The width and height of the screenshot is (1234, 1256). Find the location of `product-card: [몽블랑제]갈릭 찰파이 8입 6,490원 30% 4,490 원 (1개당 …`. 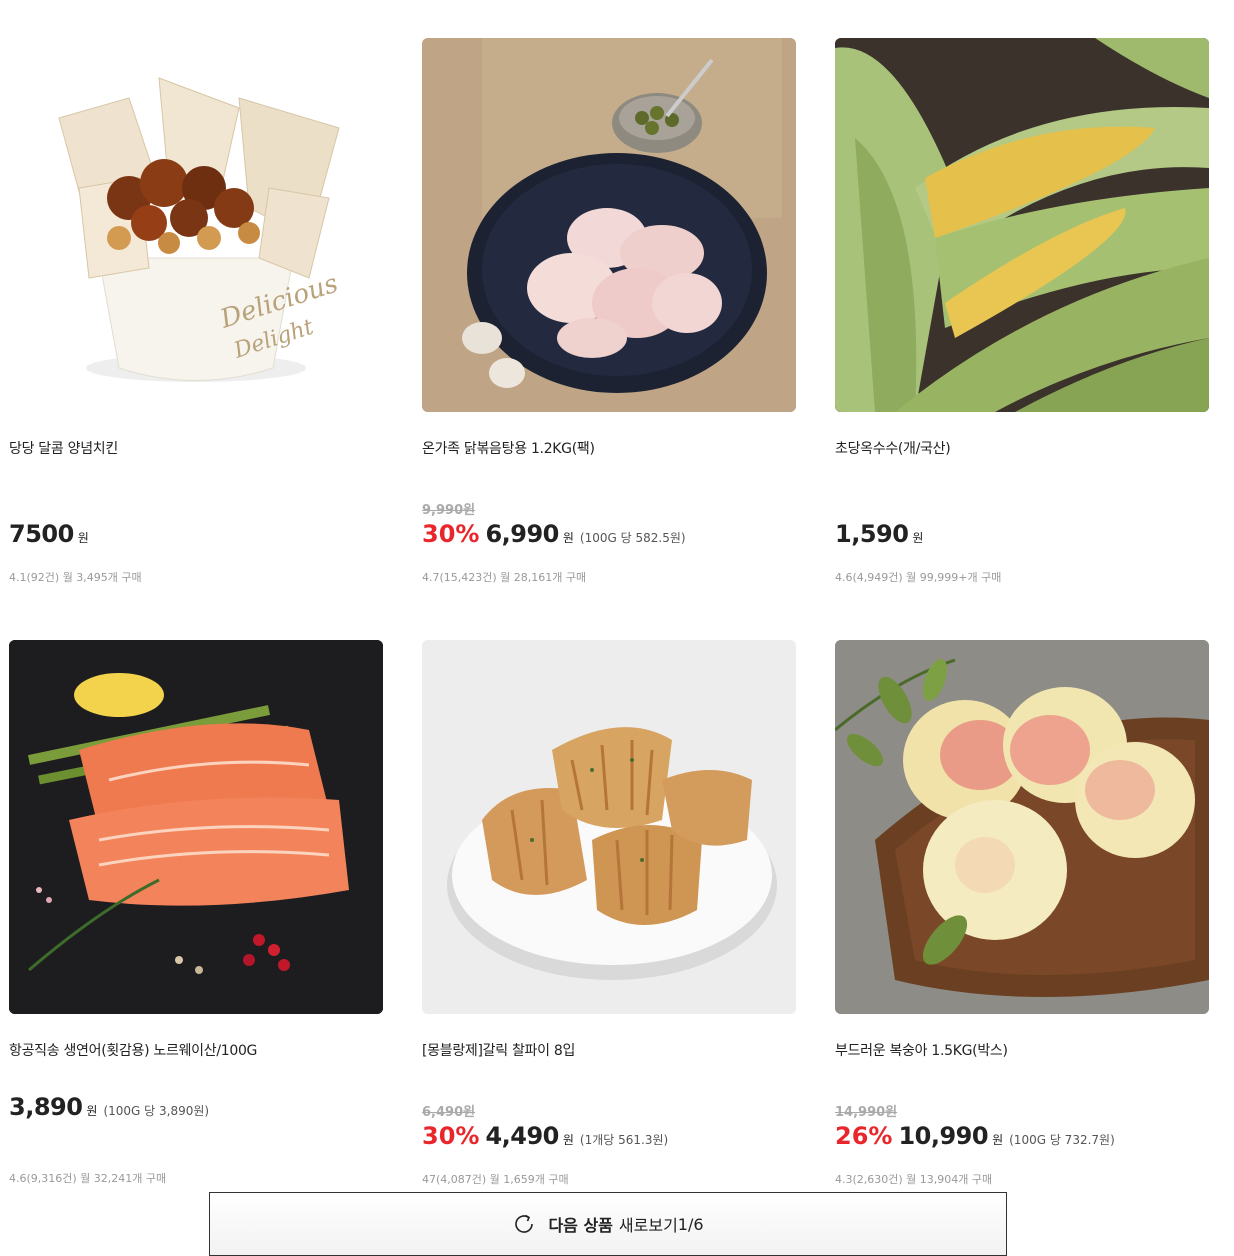

product-card: [몽블랑제]갈릭 찰파이 8입 6,490원 30% 4,490 원 (1개당 … is located at coordinates (609, 913).